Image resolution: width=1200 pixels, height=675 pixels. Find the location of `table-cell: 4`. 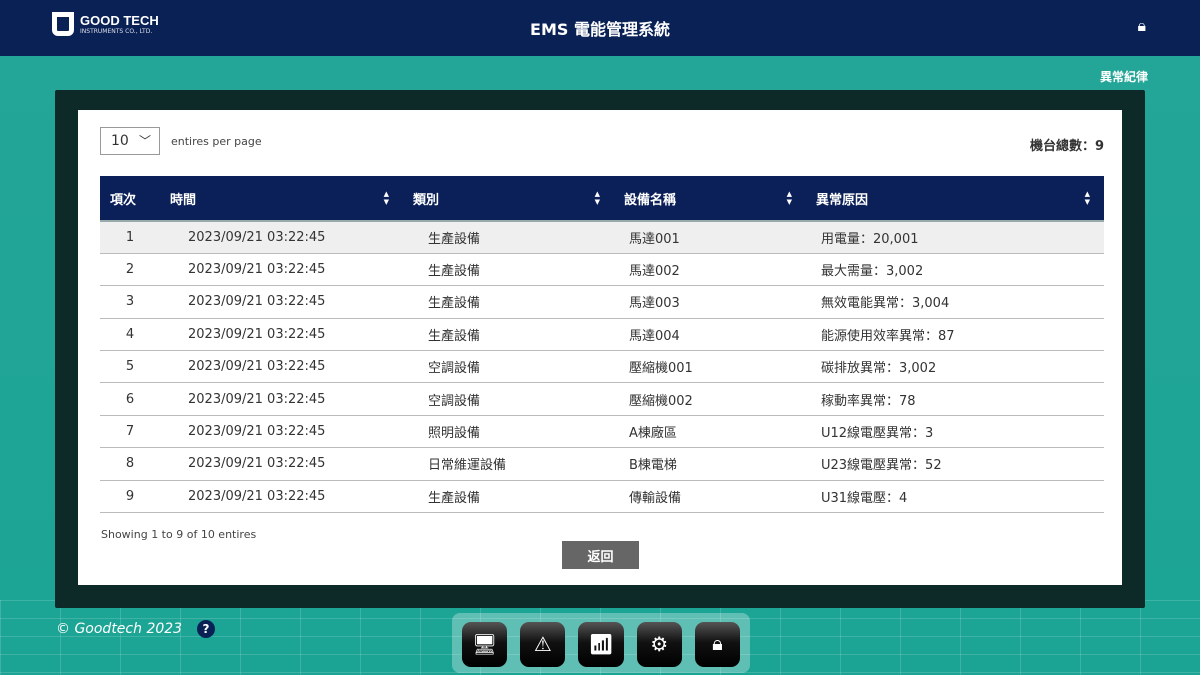

table-cell: 4 is located at coordinates (130, 335).